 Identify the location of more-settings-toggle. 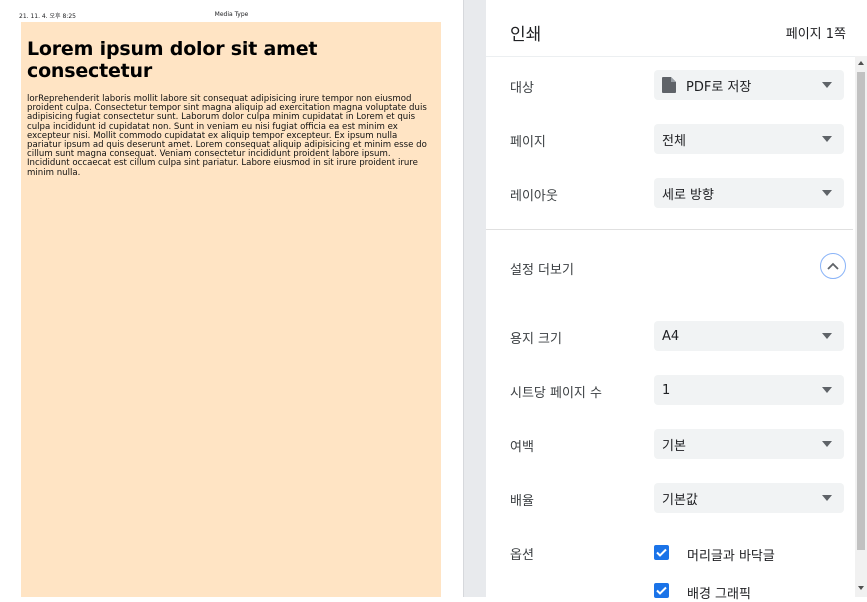
(833, 266).